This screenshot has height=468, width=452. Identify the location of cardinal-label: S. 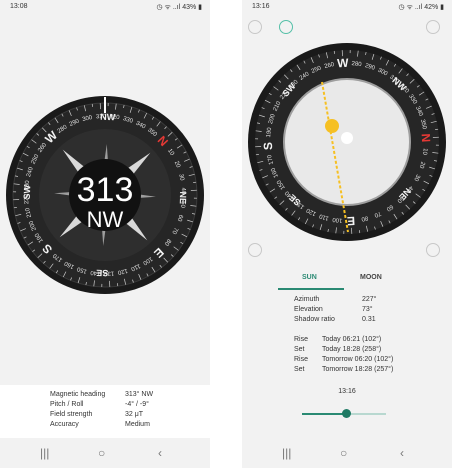
(268, 146).